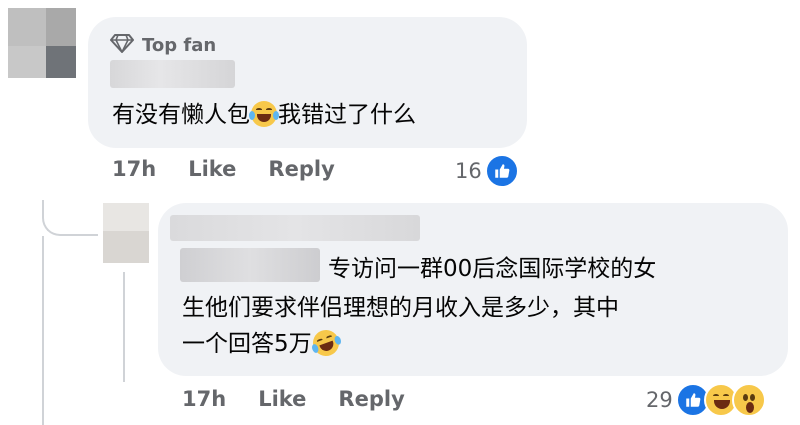 The image size is (800, 425). What do you see at coordinates (400, 308) in the screenshot?
I see `reply-text-line-2: 生他们要求伴侣理想的月收入是多少，其中` at bounding box center [400, 308].